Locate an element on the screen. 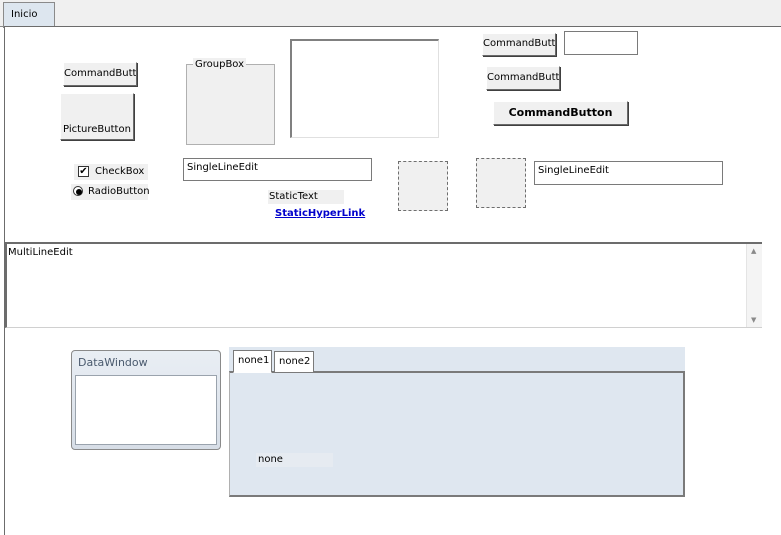  command-button-middle-right: CommandButton is located at coordinates (523, 78).